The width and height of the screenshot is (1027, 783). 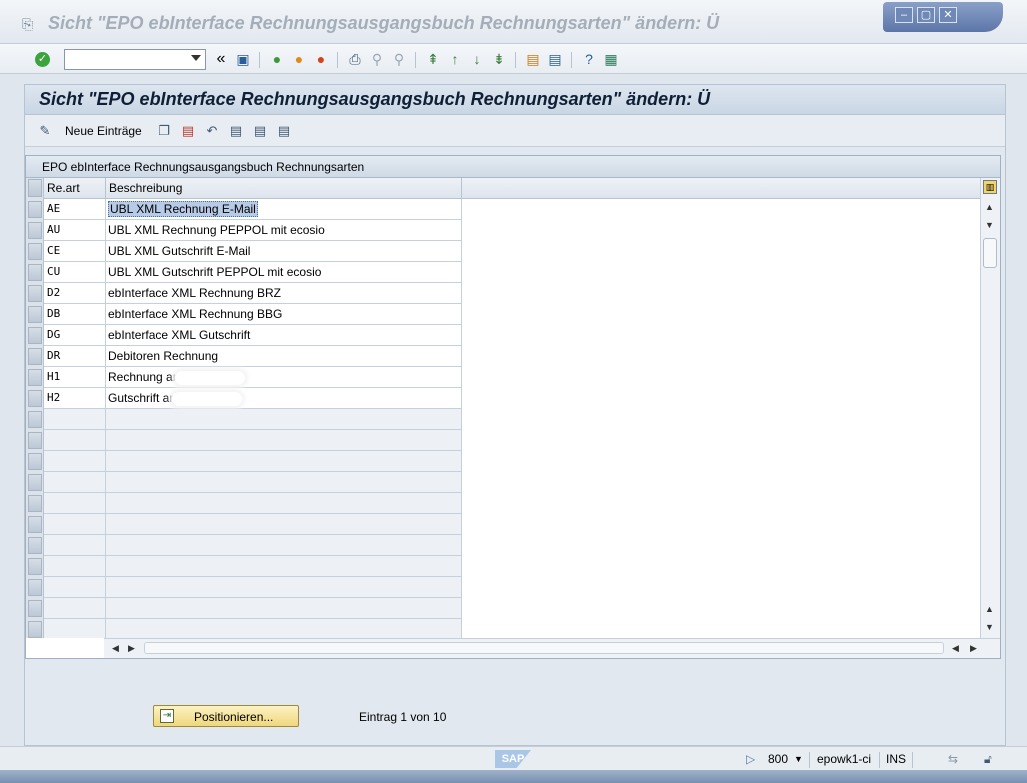 I want to click on cell-beschreibung: Debitoren Rechnung, so click(x=284, y=356).